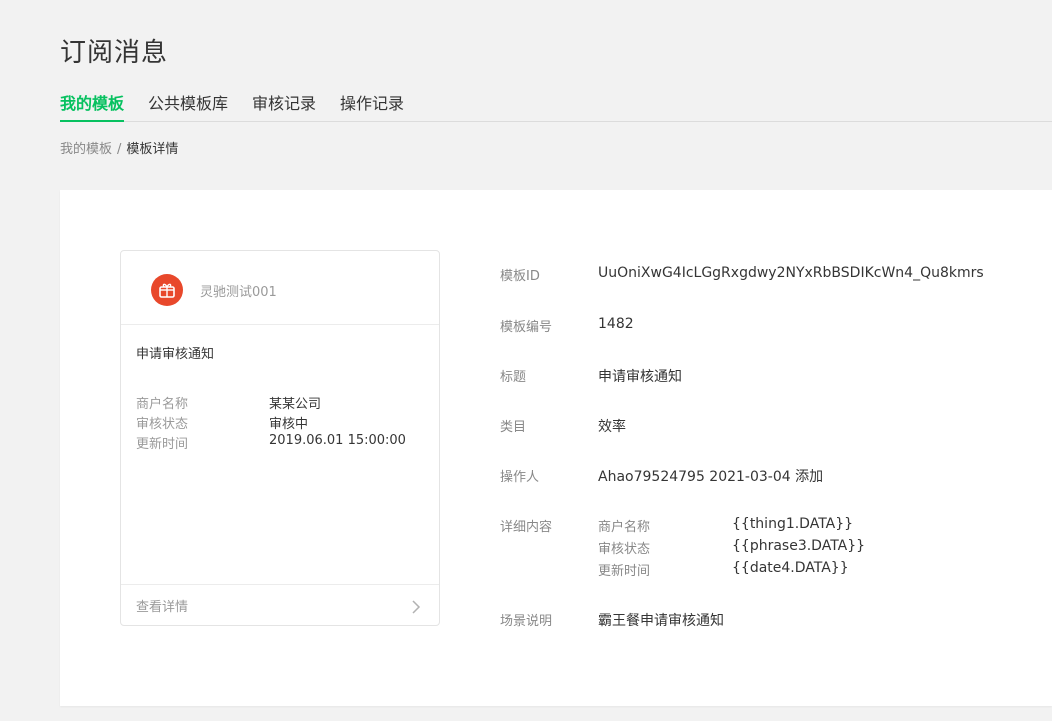 Image resolution: width=1052 pixels, height=721 pixels. Describe the element at coordinates (556, 107) in the screenshot. I see `tab-bar: 我的模板 公共模板库 审核记录 操作记录` at that location.